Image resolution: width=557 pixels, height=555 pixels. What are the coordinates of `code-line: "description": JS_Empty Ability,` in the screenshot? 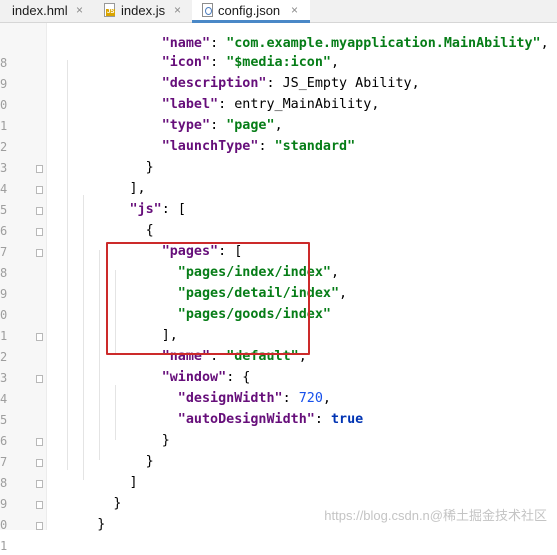 It's located at (291, 84).